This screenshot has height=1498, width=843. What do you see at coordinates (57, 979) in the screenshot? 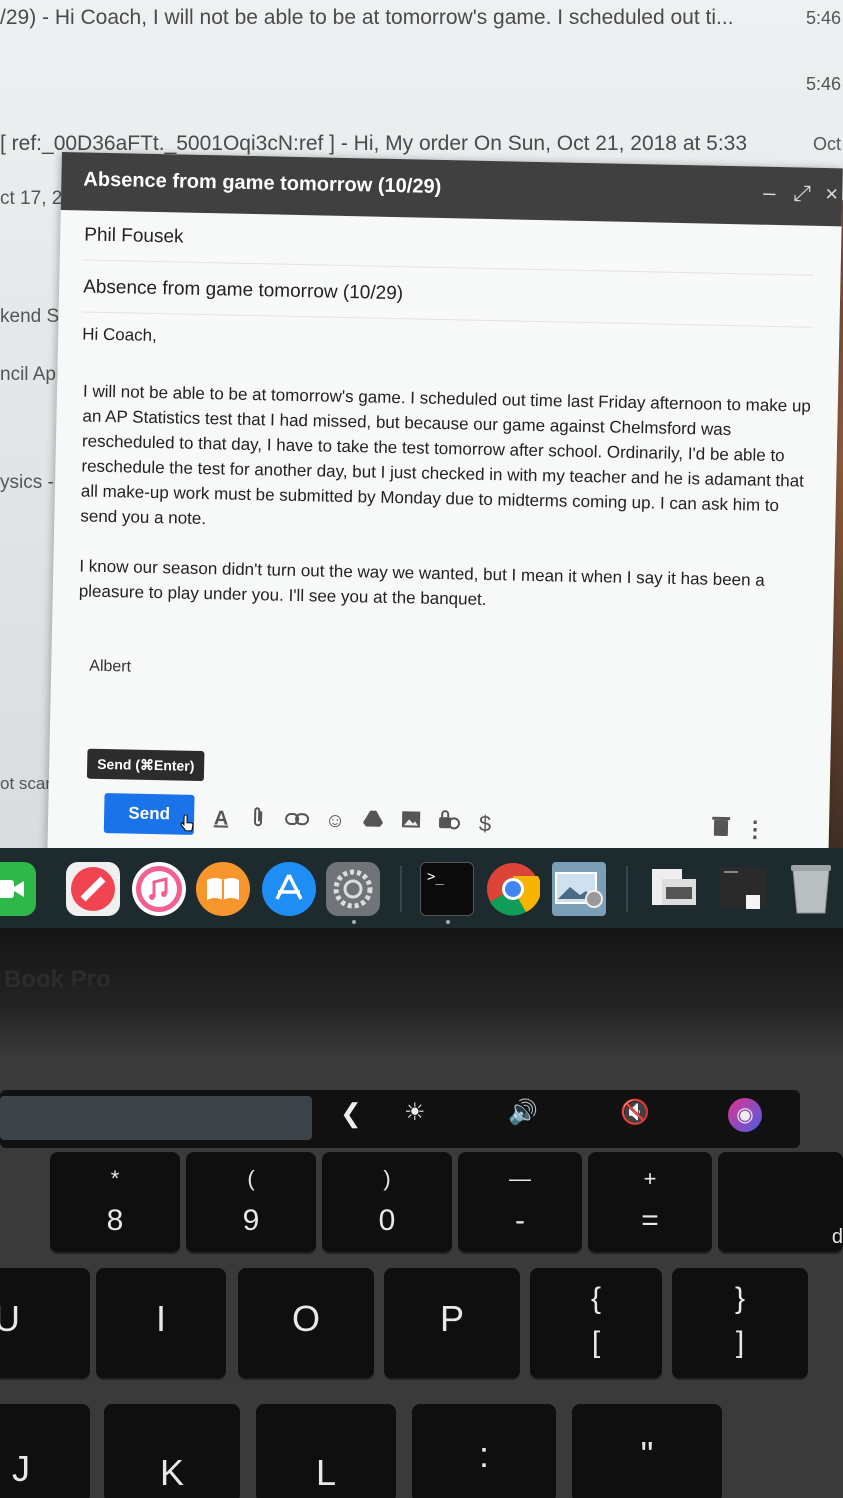
I see `model-label: Book Pro` at bounding box center [57, 979].